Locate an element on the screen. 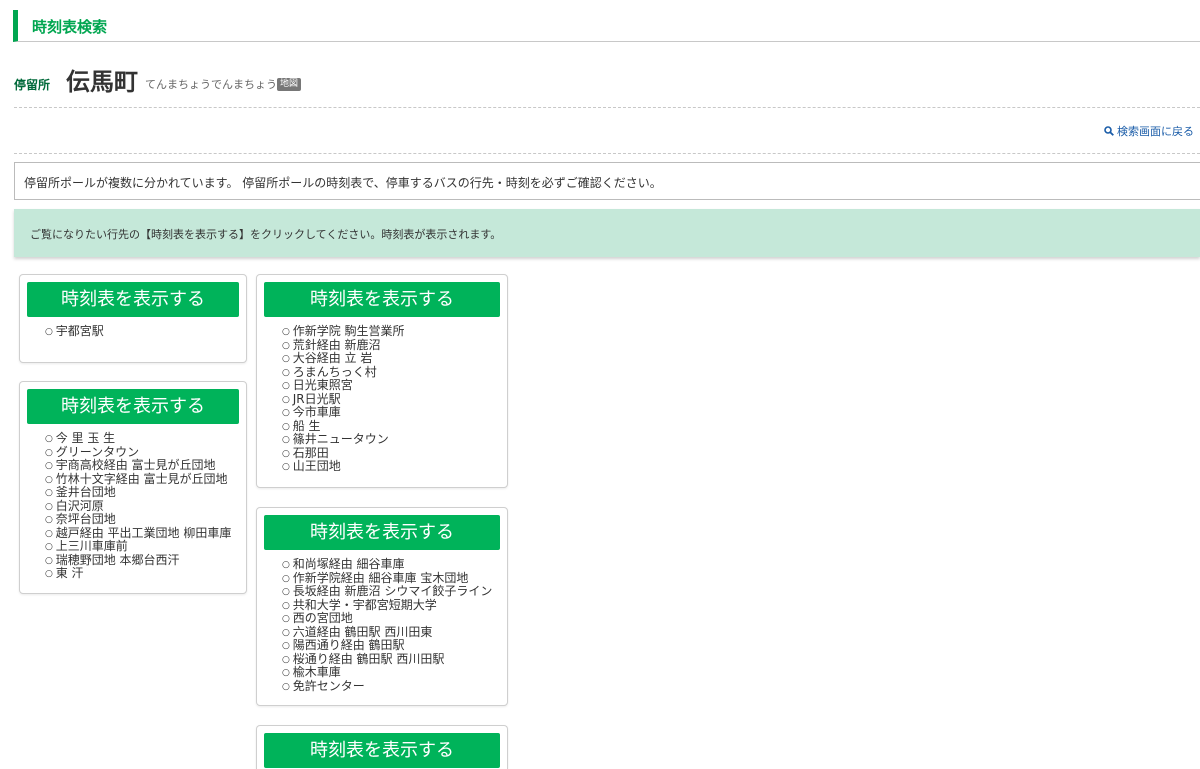 This screenshot has height=769, width=1200. destination-item: 船 生 is located at coordinates (343, 426).